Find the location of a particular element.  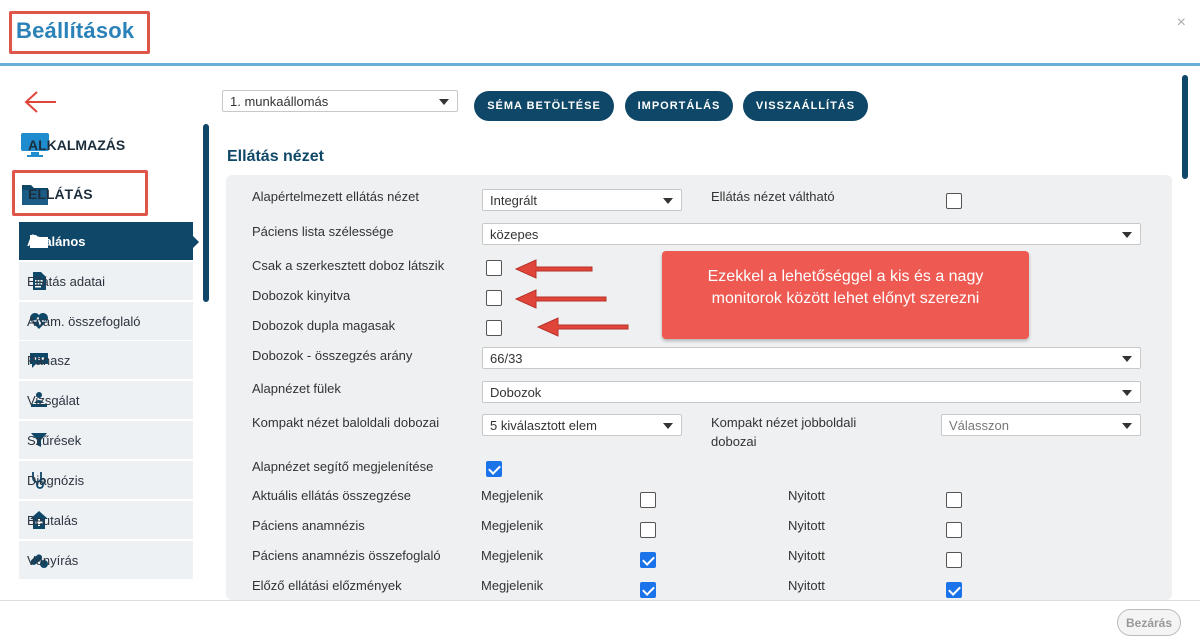

sidebar-item-label: Diagnózis is located at coordinates (56, 480).